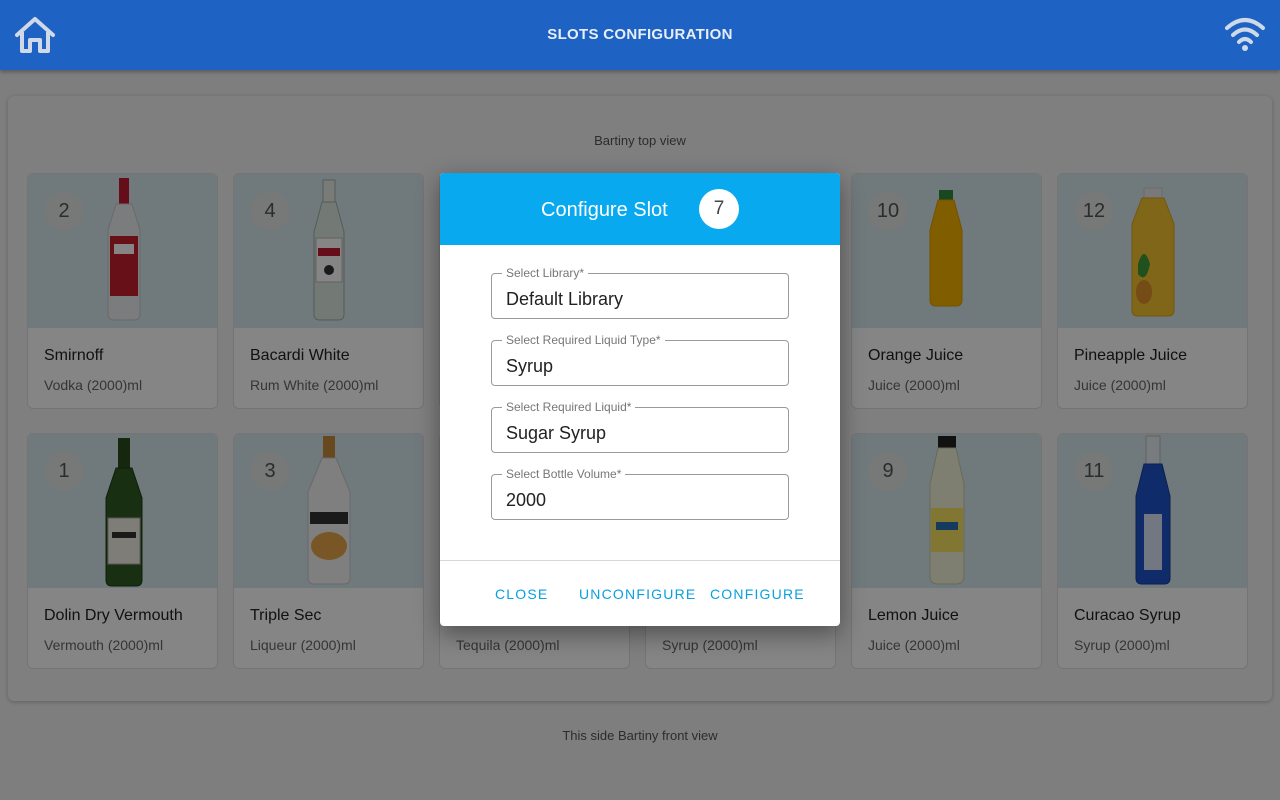  I want to click on library-select: Select Library* Default Library, so click(640, 292).